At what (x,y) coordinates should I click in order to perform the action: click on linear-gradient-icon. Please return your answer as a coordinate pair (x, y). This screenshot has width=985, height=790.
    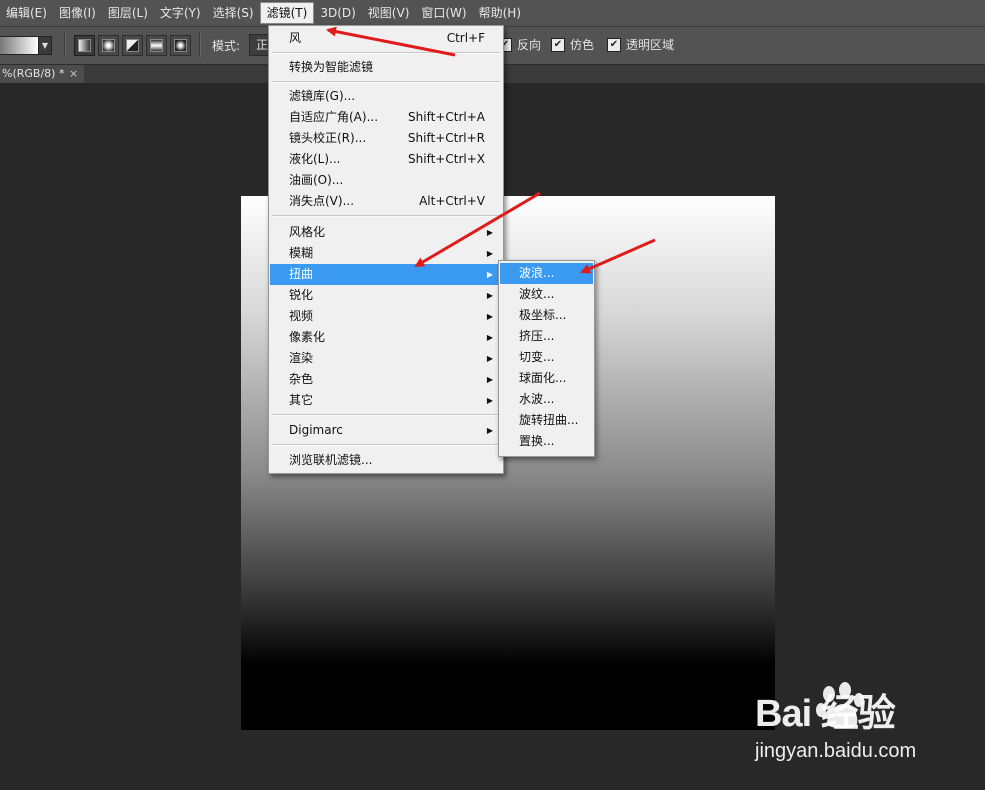
    Looking at the image, I should click on (84, 45).